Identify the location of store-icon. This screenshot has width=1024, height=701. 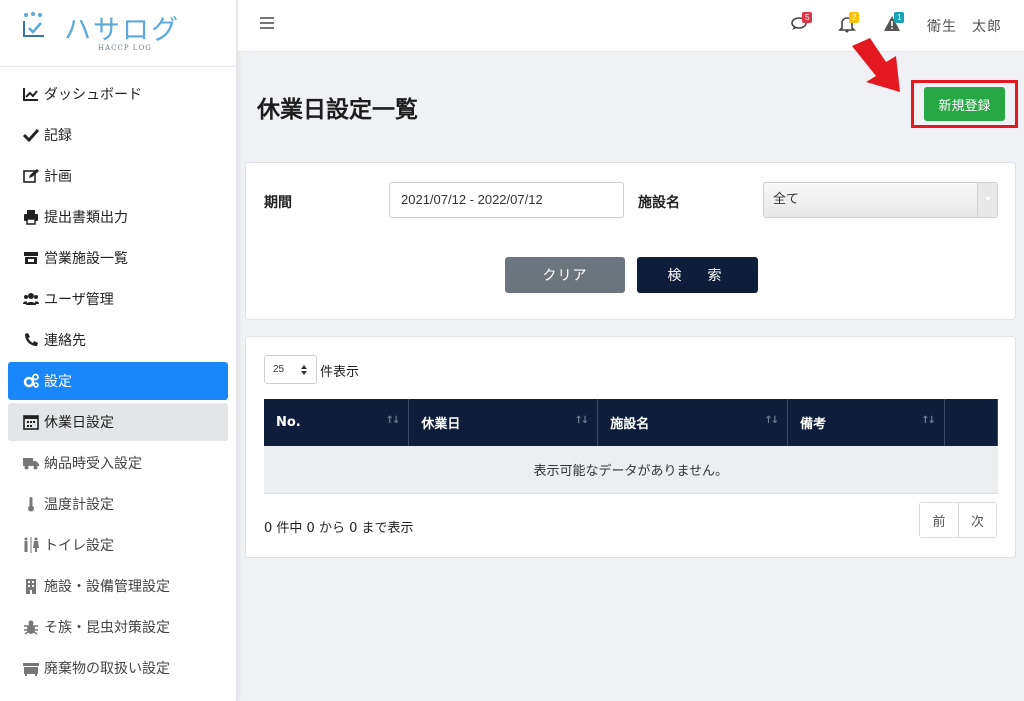
(31, 258).